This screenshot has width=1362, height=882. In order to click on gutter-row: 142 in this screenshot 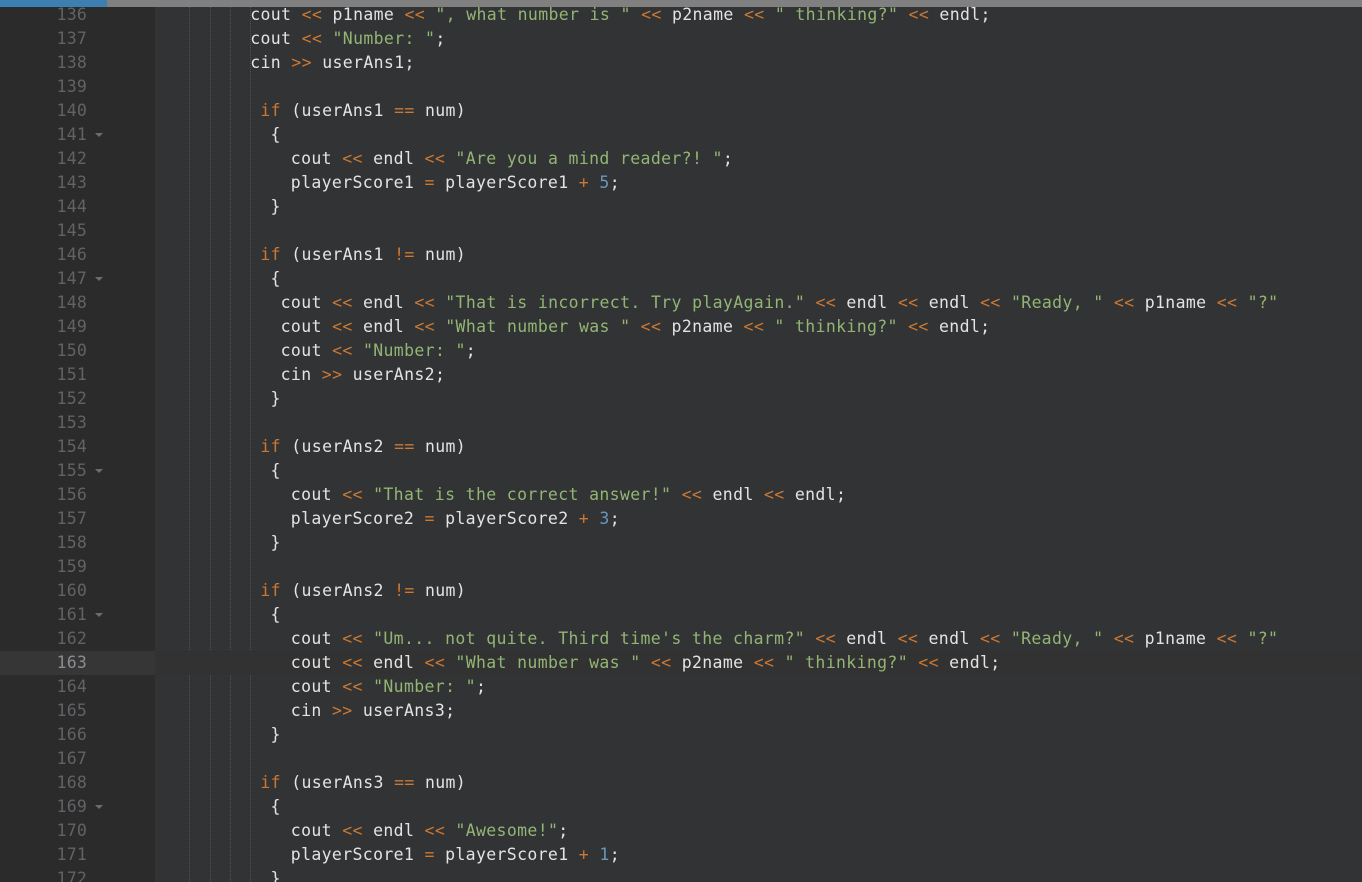, I will do `click(77, 159)`.